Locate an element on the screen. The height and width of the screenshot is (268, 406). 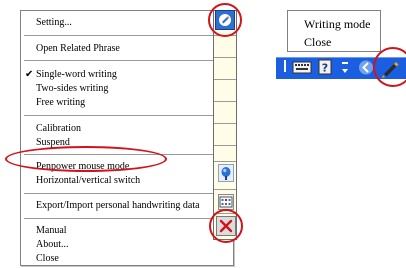
menu-item-label: Manual is located at coordinates (51, 230).